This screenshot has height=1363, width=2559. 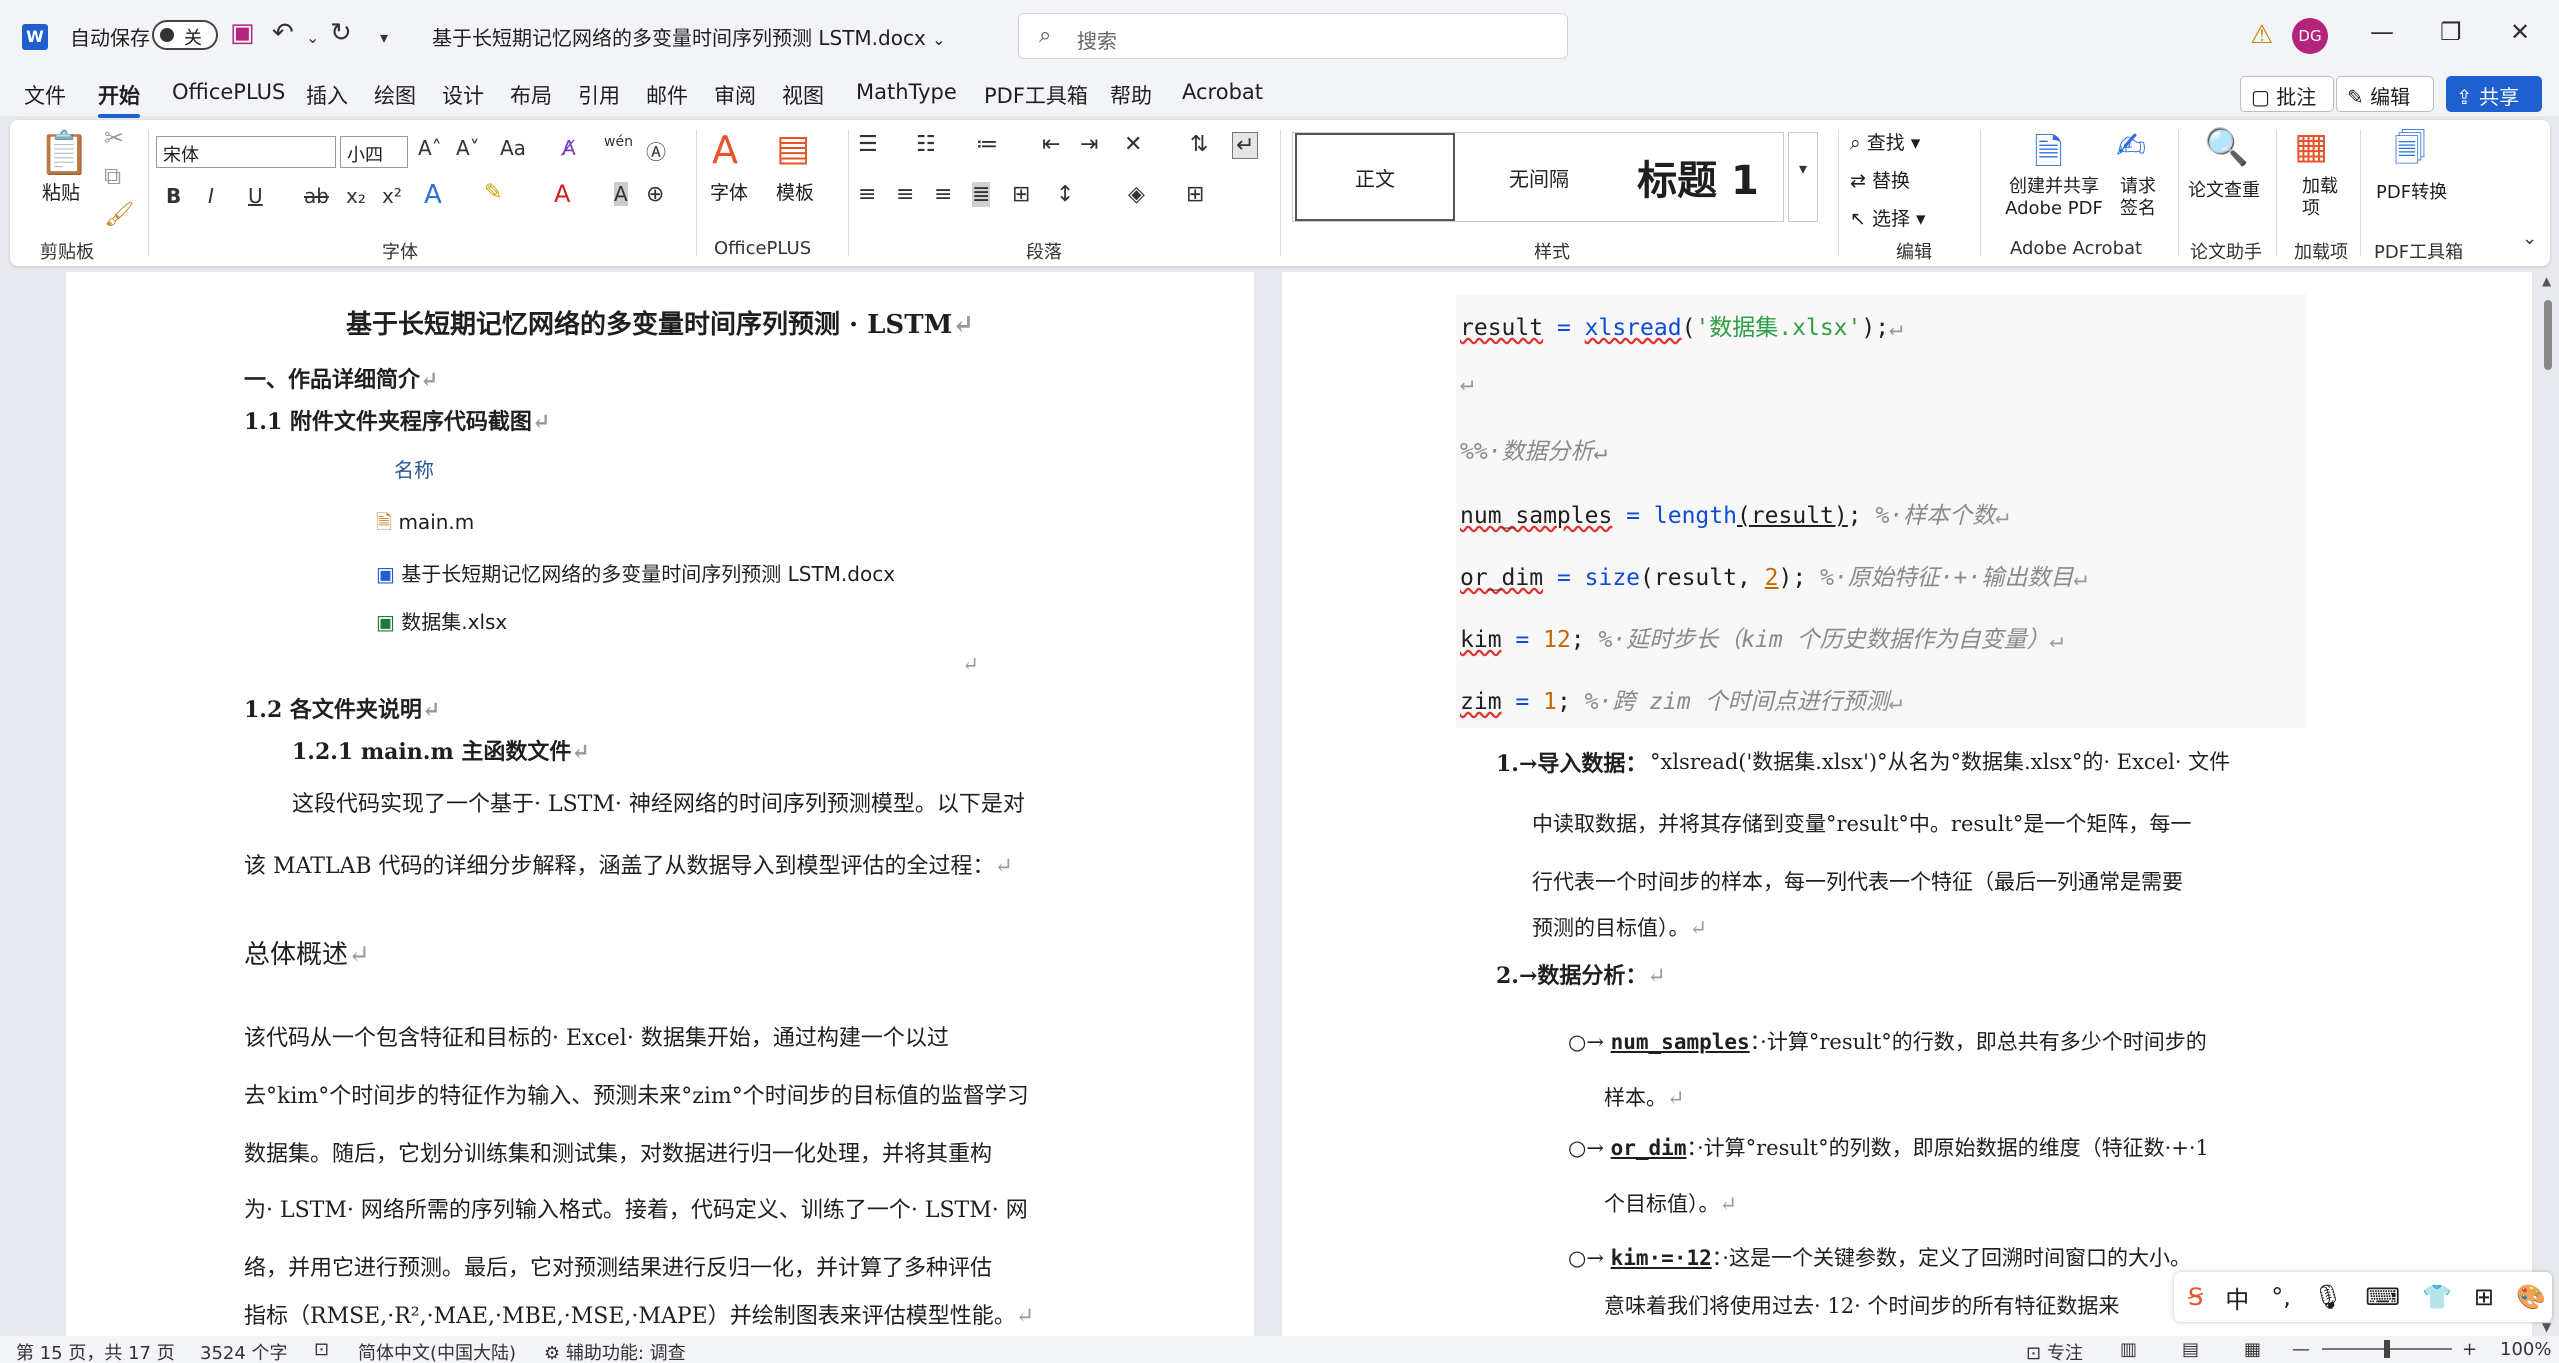 What do you see at coordinates (211, 196) in the screenshot?
I see `italic-icon: I` at bounding box center [211, 196].